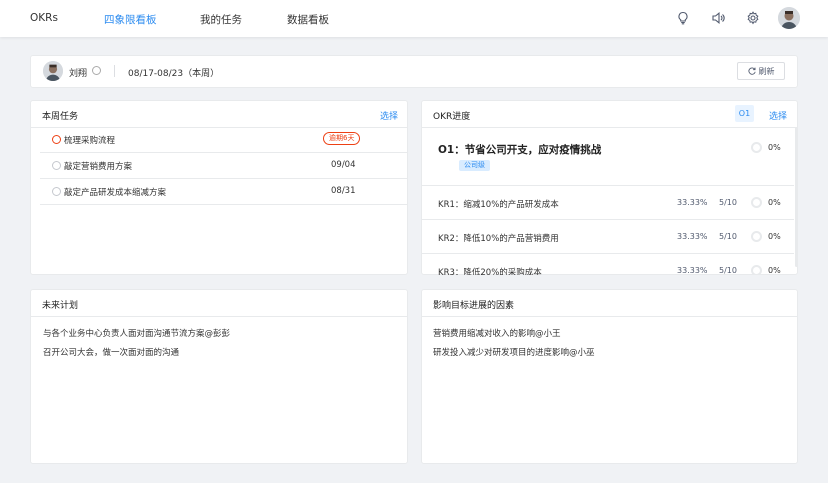 This screenshot has height=483, width=828. Describe the element at coordinates (342, 138) in the screenshot. I see `overdue-badge: 逾期6天` at that location.